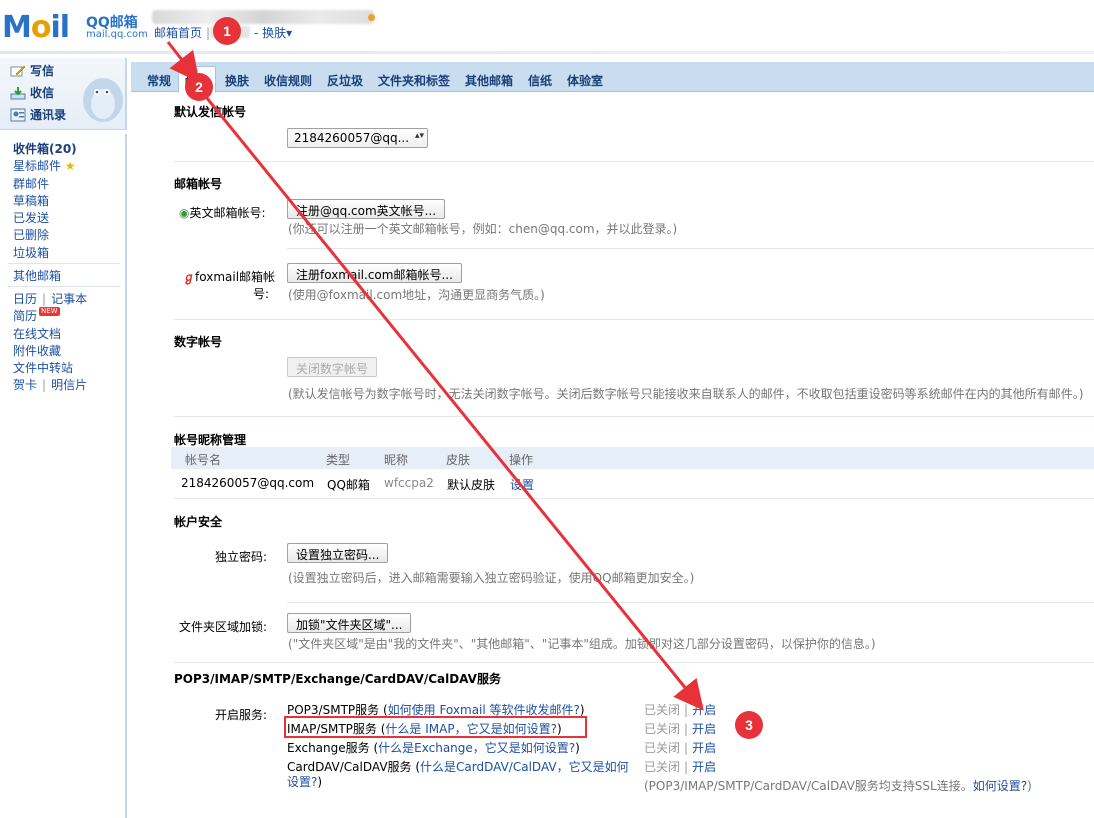  Describe the element at coordinates (476, 748) in the screenshot. I see `service-exchange-help-link: 什么是Exchange，它又是如何设置?` at that location.